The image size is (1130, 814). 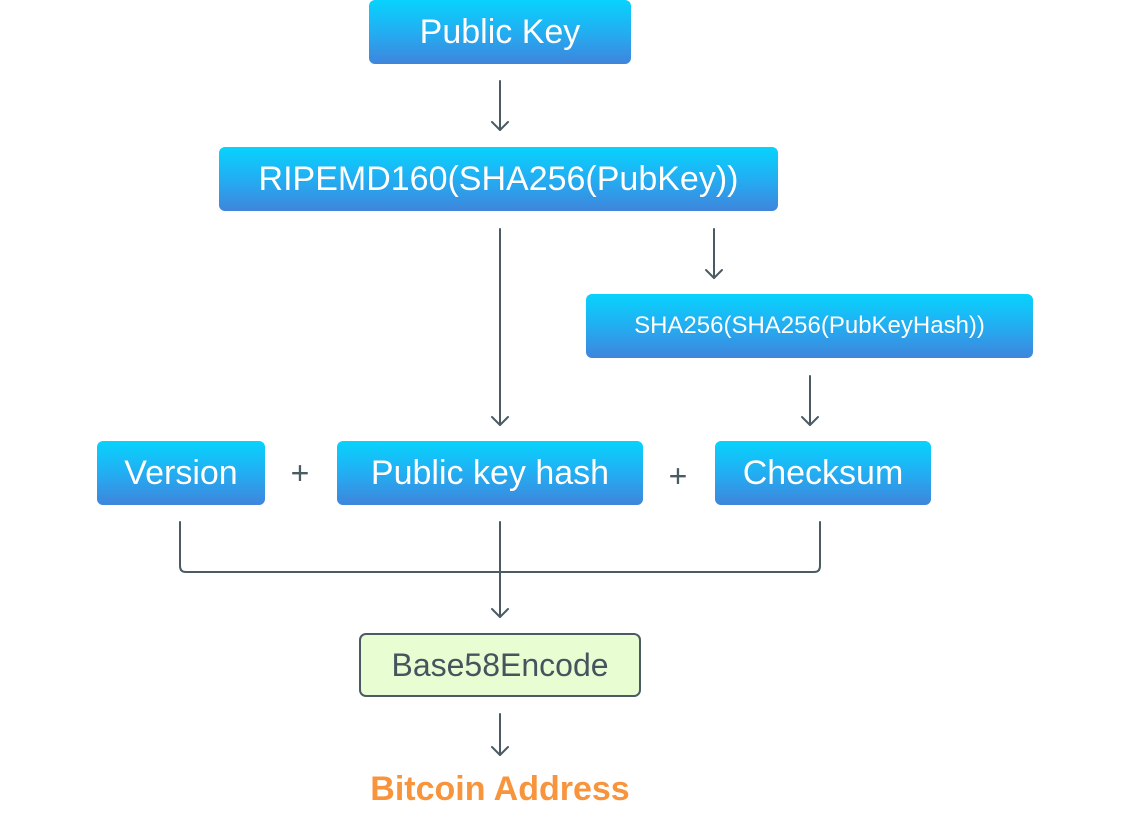 I want to click on plus-operator-1: +, so click(x=300, y=473).